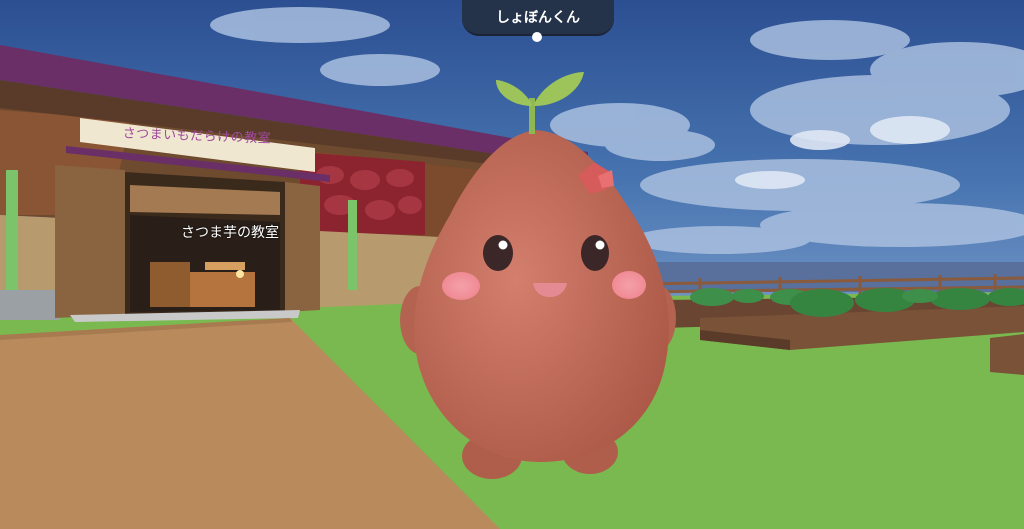 Image resolution: width=1024 pixels, height=529 pixels. I want to click on player-name: しょぼんくん, so click(538, 18).